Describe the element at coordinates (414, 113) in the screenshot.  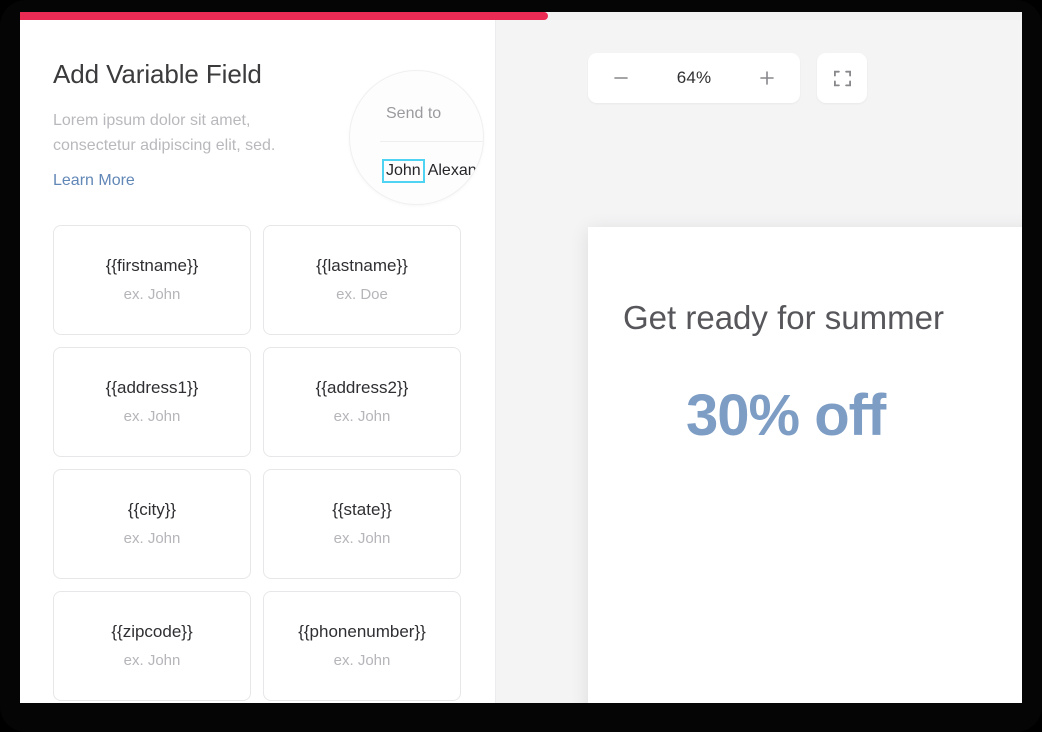
I see `send-to-label: Send to` at that location.